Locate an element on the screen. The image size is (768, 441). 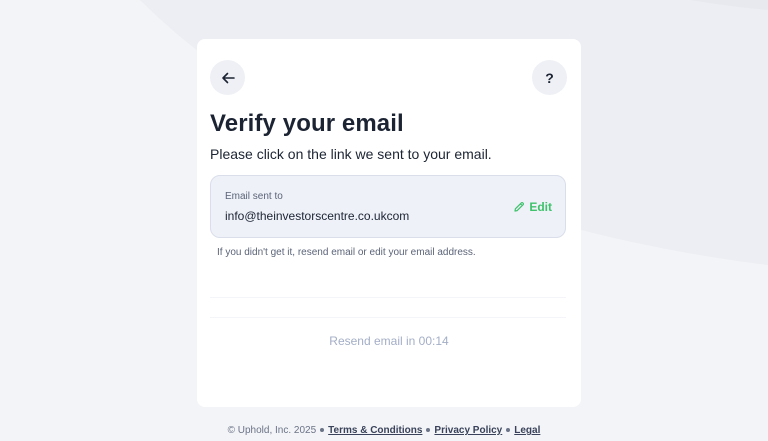
arrow-left-icon is located at coordinates (228, 77).